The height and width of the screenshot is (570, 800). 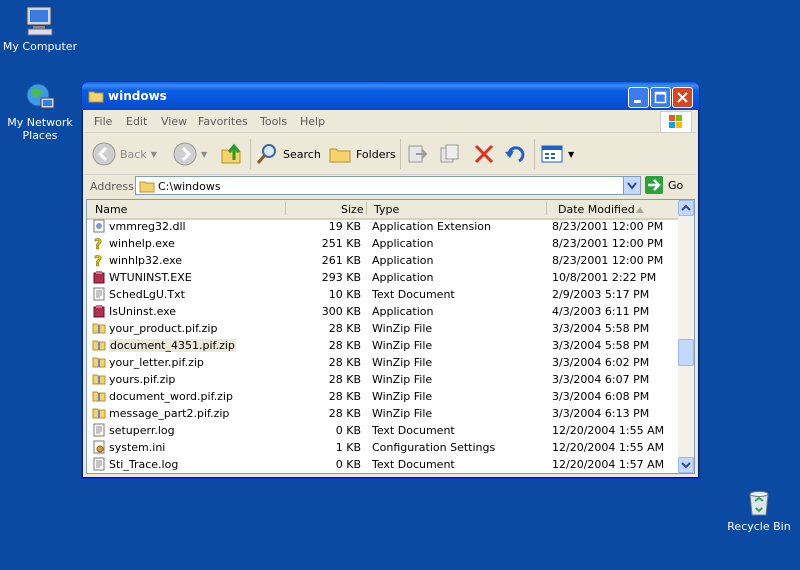 What do you see at coordinates (99, 311) in the screenshot?
I see `uninstaller-icon` at bounding box center [99, 311].